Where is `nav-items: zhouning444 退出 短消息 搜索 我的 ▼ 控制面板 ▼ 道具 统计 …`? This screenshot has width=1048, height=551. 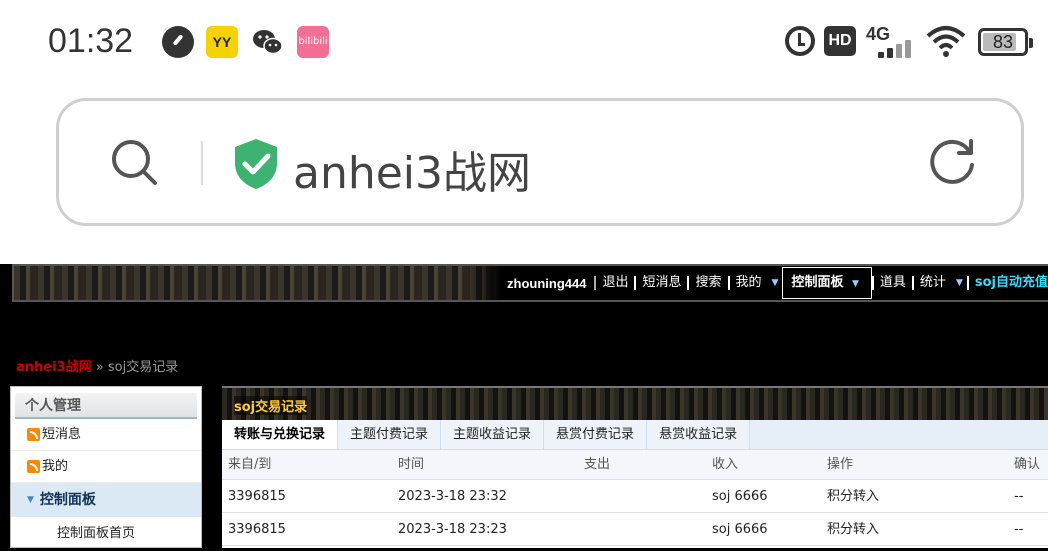 nav-items: zhouning444 退出 短消息 搜索 我的 ▼ 控制面板 ▼ 道具 统计 … is located at coordinates (757, 283).